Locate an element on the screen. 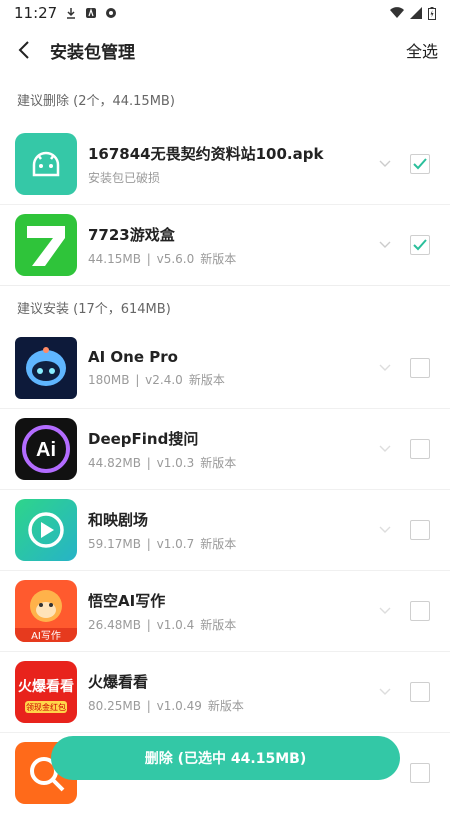  wukong-ai-icon: AI写作 is located at coordinates (46, 611).